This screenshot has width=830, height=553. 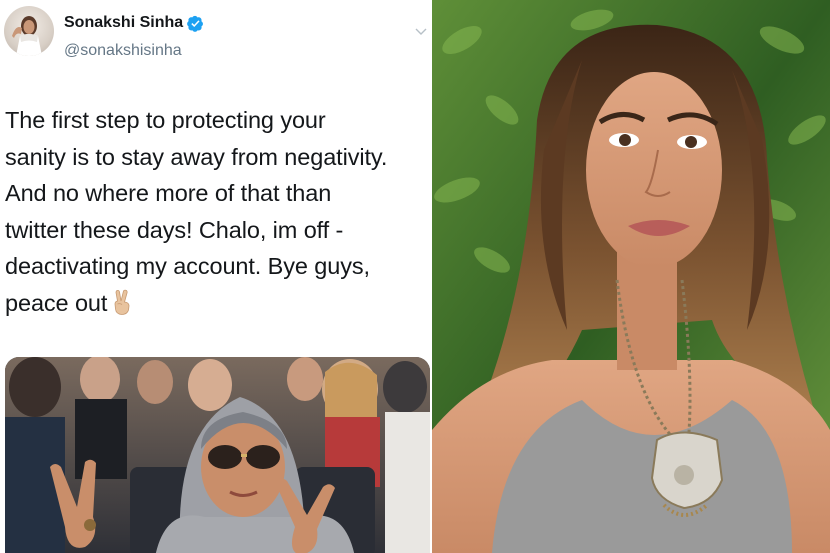 What do you see at coordinates (29, 31) in the screenshot?
I see `avatar` at bounding box center [29, 31].